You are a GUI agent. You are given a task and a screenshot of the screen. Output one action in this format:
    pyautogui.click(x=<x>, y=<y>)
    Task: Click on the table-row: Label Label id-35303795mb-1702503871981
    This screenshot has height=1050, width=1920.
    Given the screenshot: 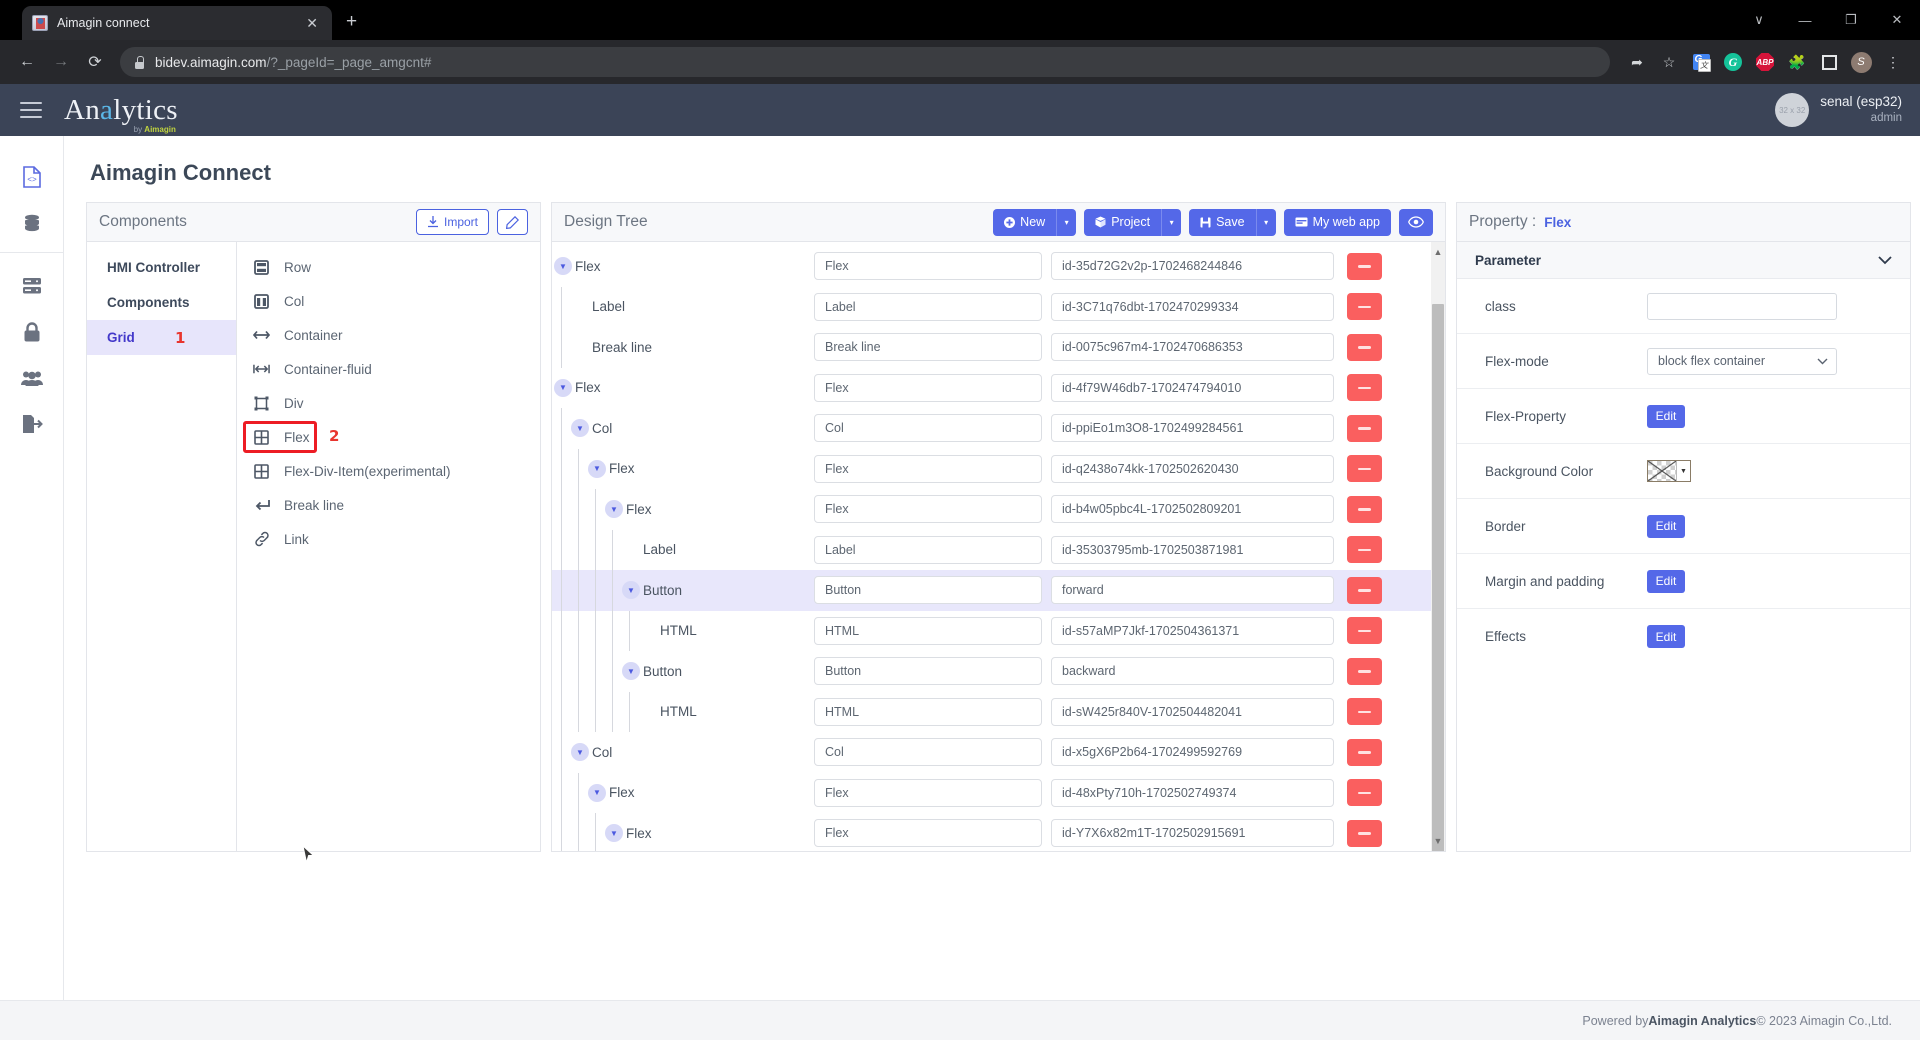 What is the action you would take?
    pyautogui.click(x=991, y=549)
    